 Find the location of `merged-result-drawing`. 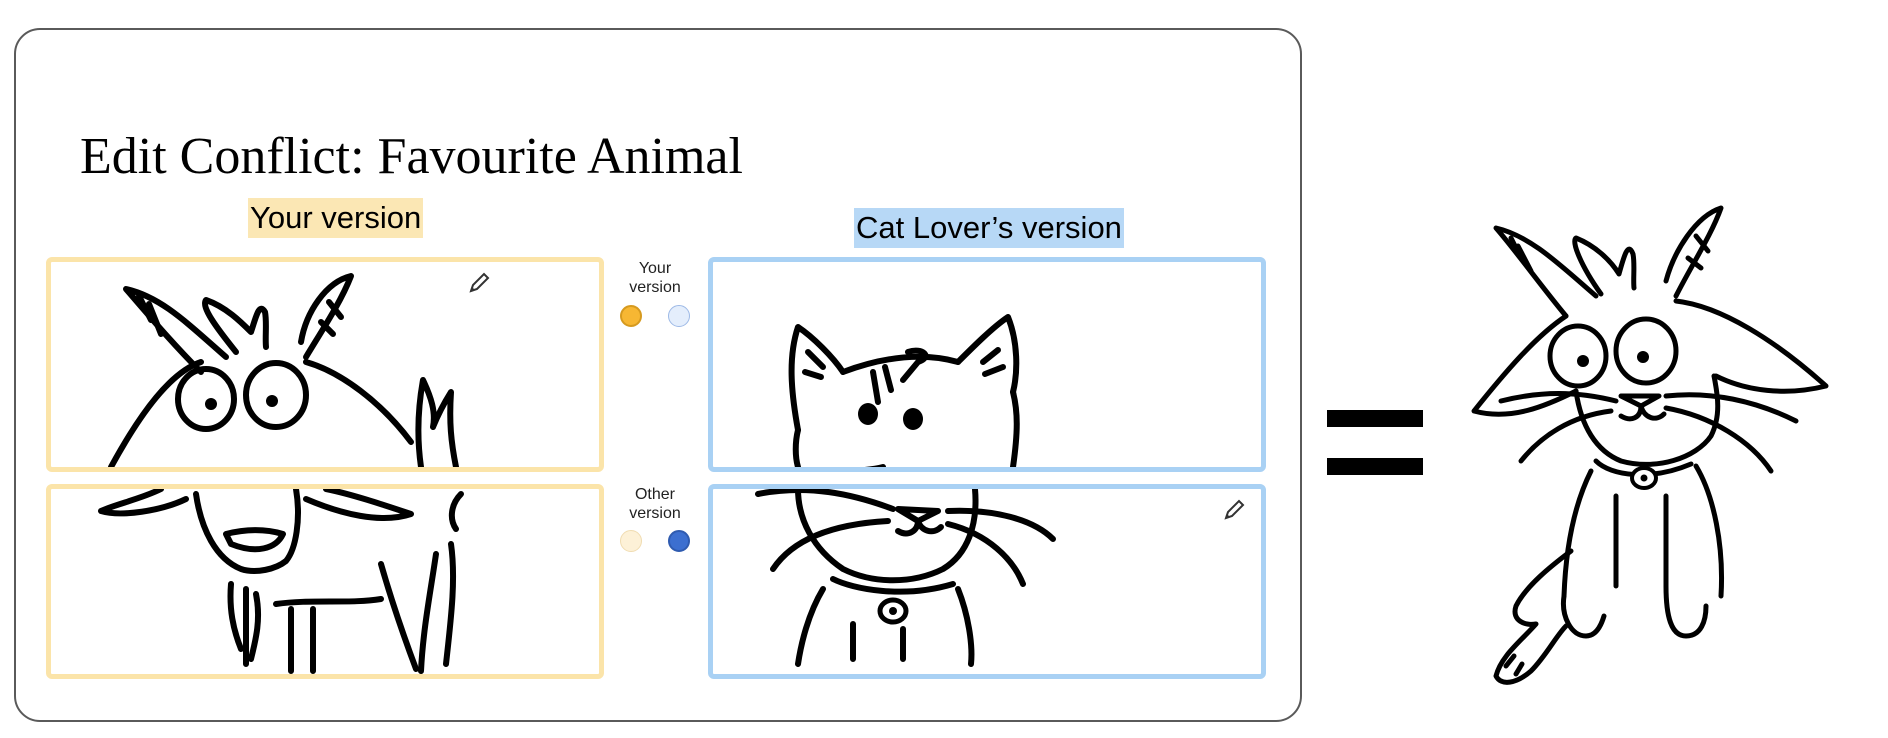

merged-result-drawing is located at coordinates (1650, 445).